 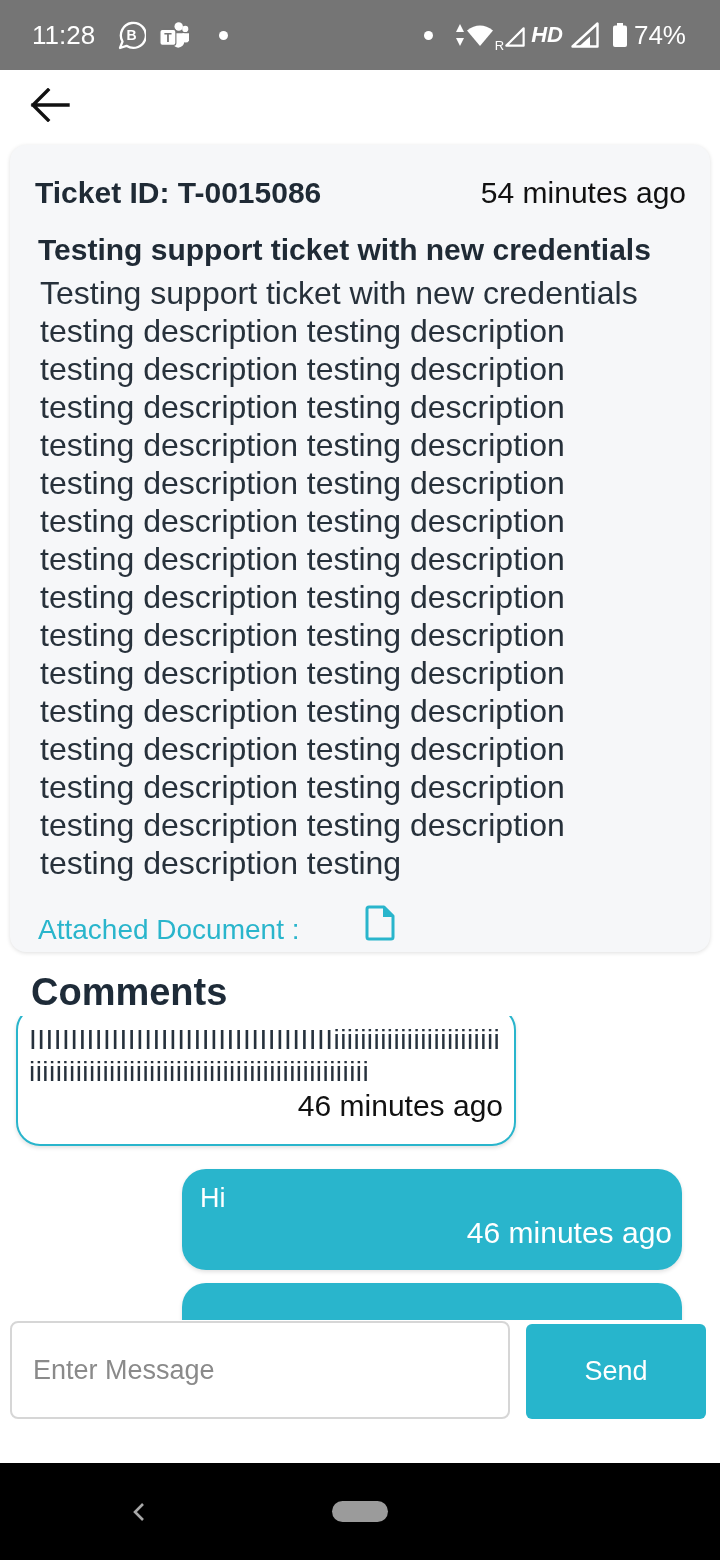 What do you see at coordinates (360, 1511) in the screenshot?
I see `home-pill-icon` at bounding box center [360, 1511].